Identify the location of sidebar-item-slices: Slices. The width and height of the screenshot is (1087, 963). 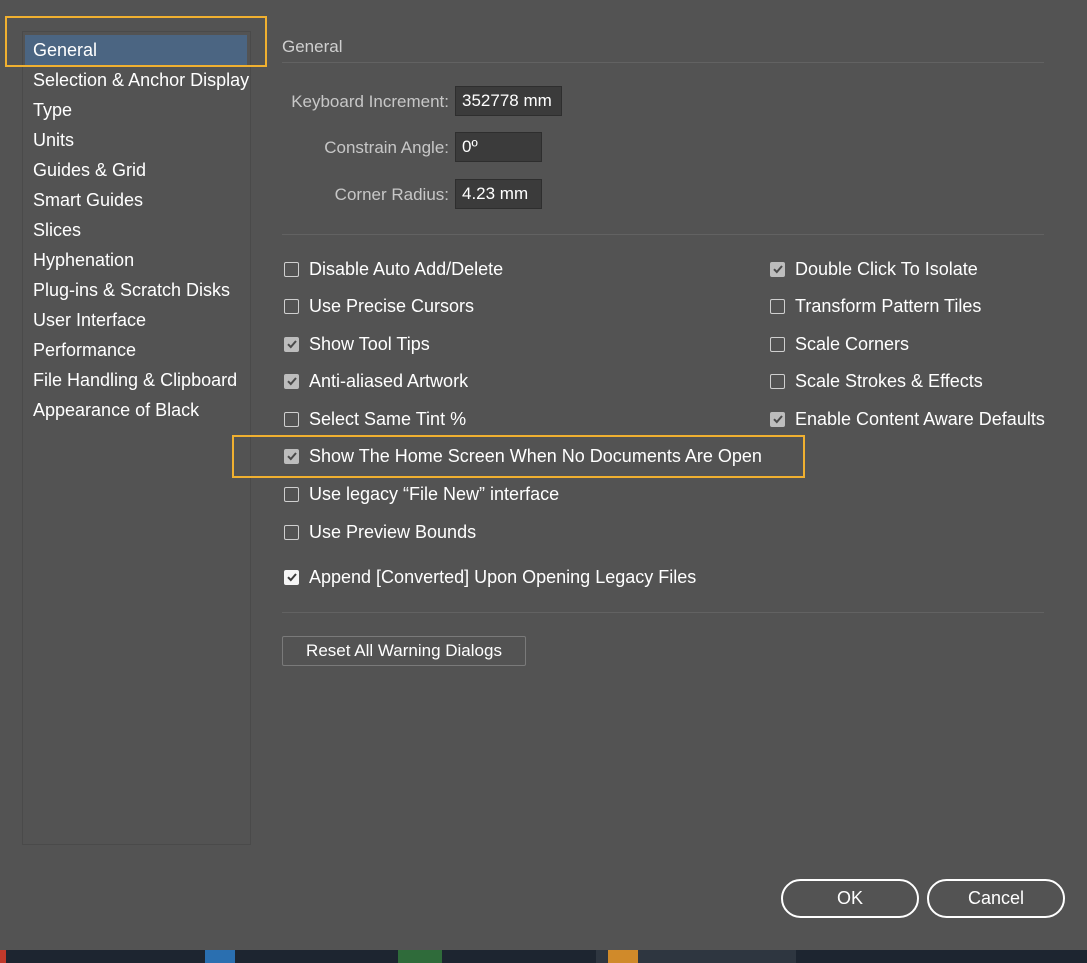
(136, 230).